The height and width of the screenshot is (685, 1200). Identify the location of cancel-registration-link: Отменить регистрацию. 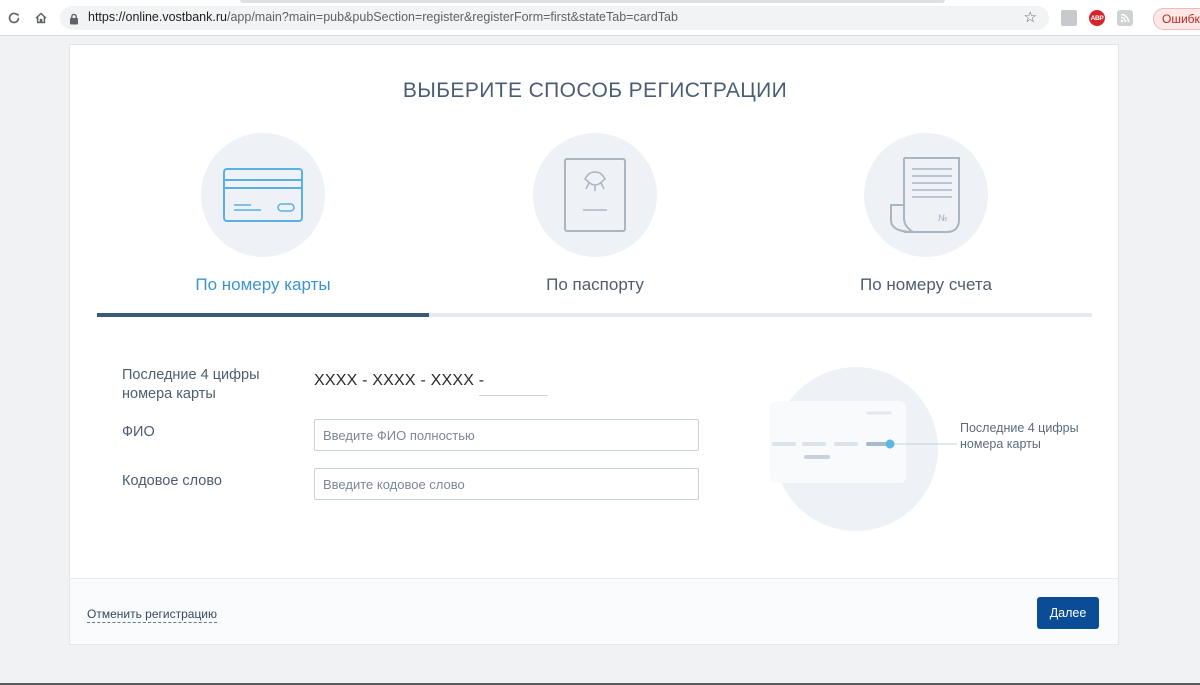
(152, 615).